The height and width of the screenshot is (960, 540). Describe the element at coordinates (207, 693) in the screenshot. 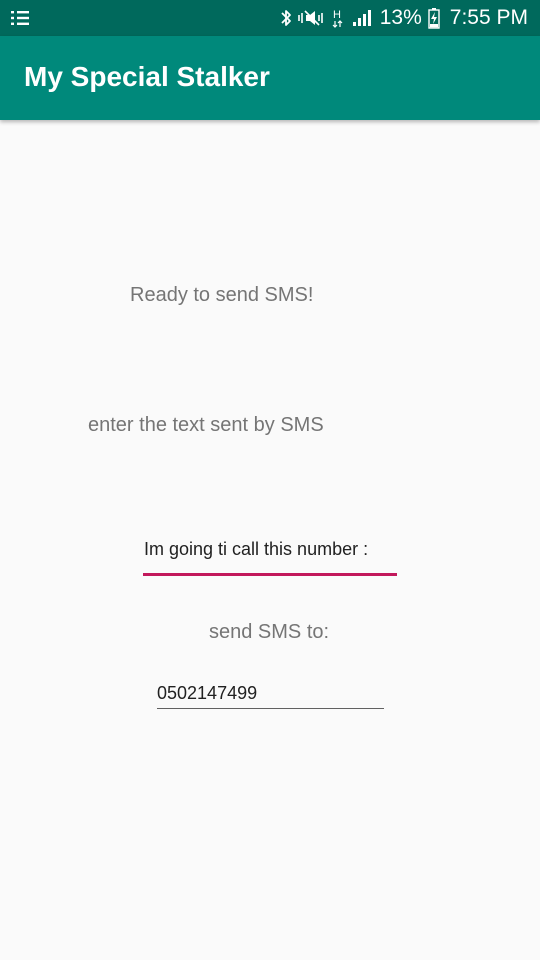

I see `phone-number-value: 0502147499` at that location.